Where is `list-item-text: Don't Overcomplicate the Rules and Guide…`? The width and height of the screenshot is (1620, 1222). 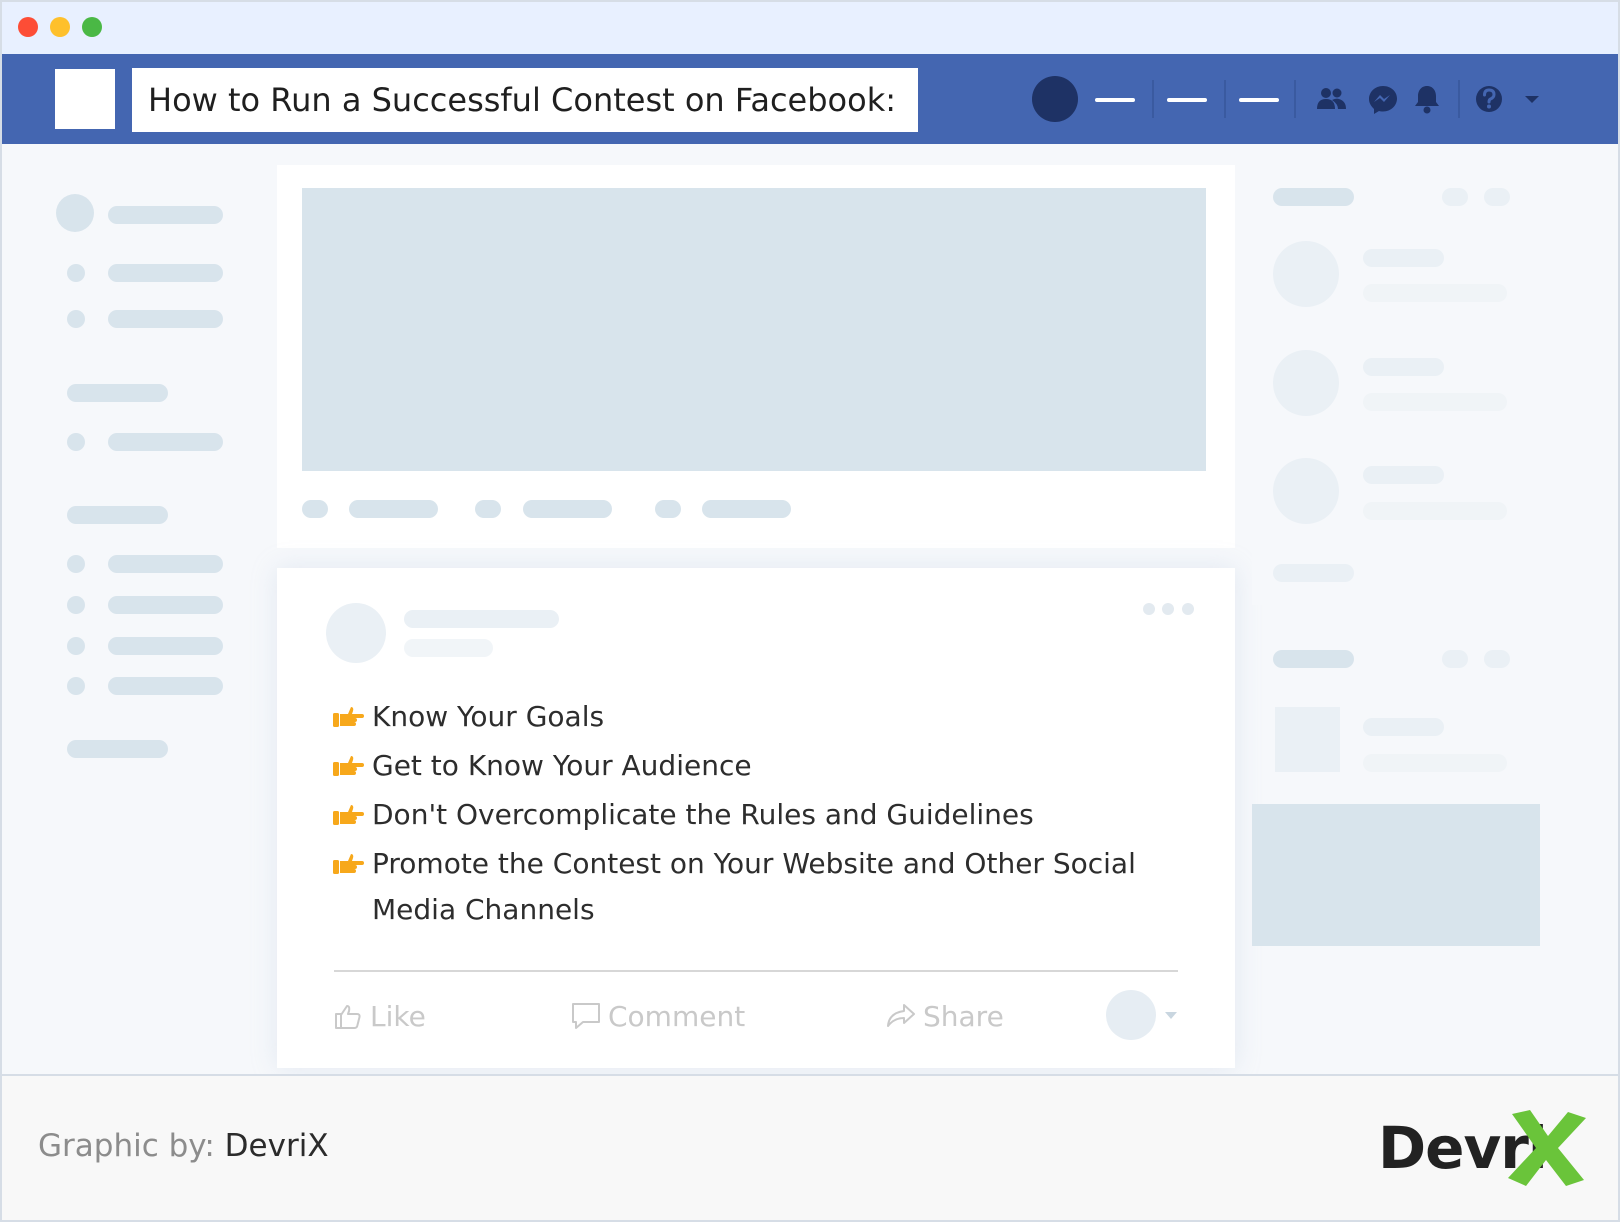 list-item-text: Don't Overcomplicate the Rules and Guide… is located at coordinates (703, 814).